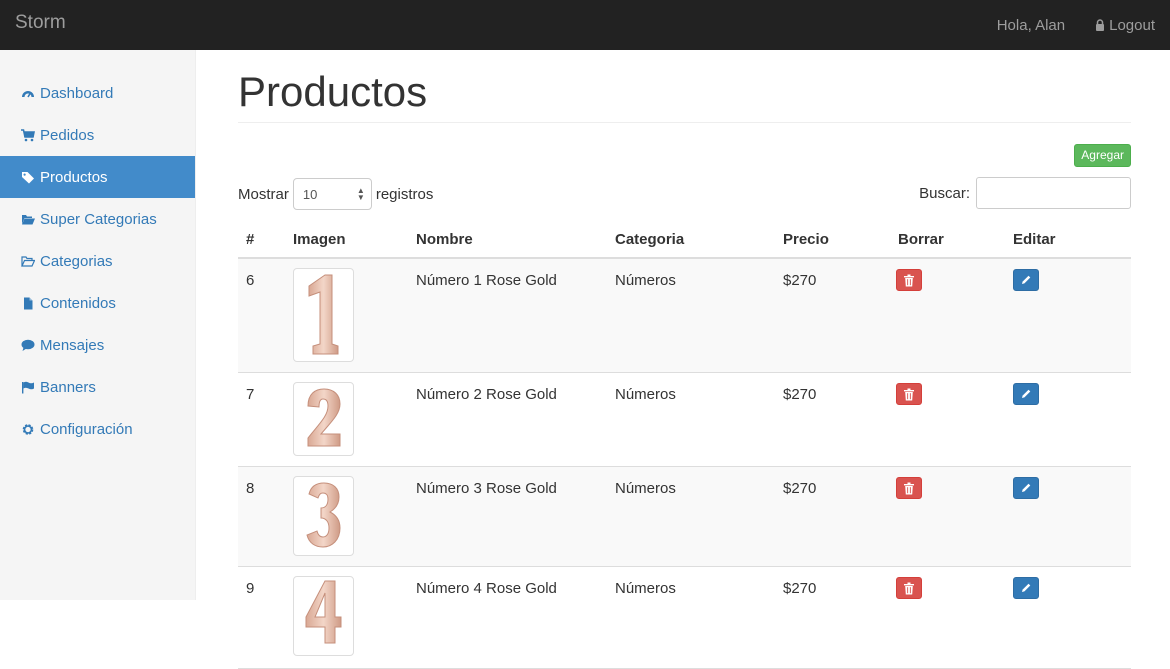  I want to click on cell-id: 7, so click(261, 419).